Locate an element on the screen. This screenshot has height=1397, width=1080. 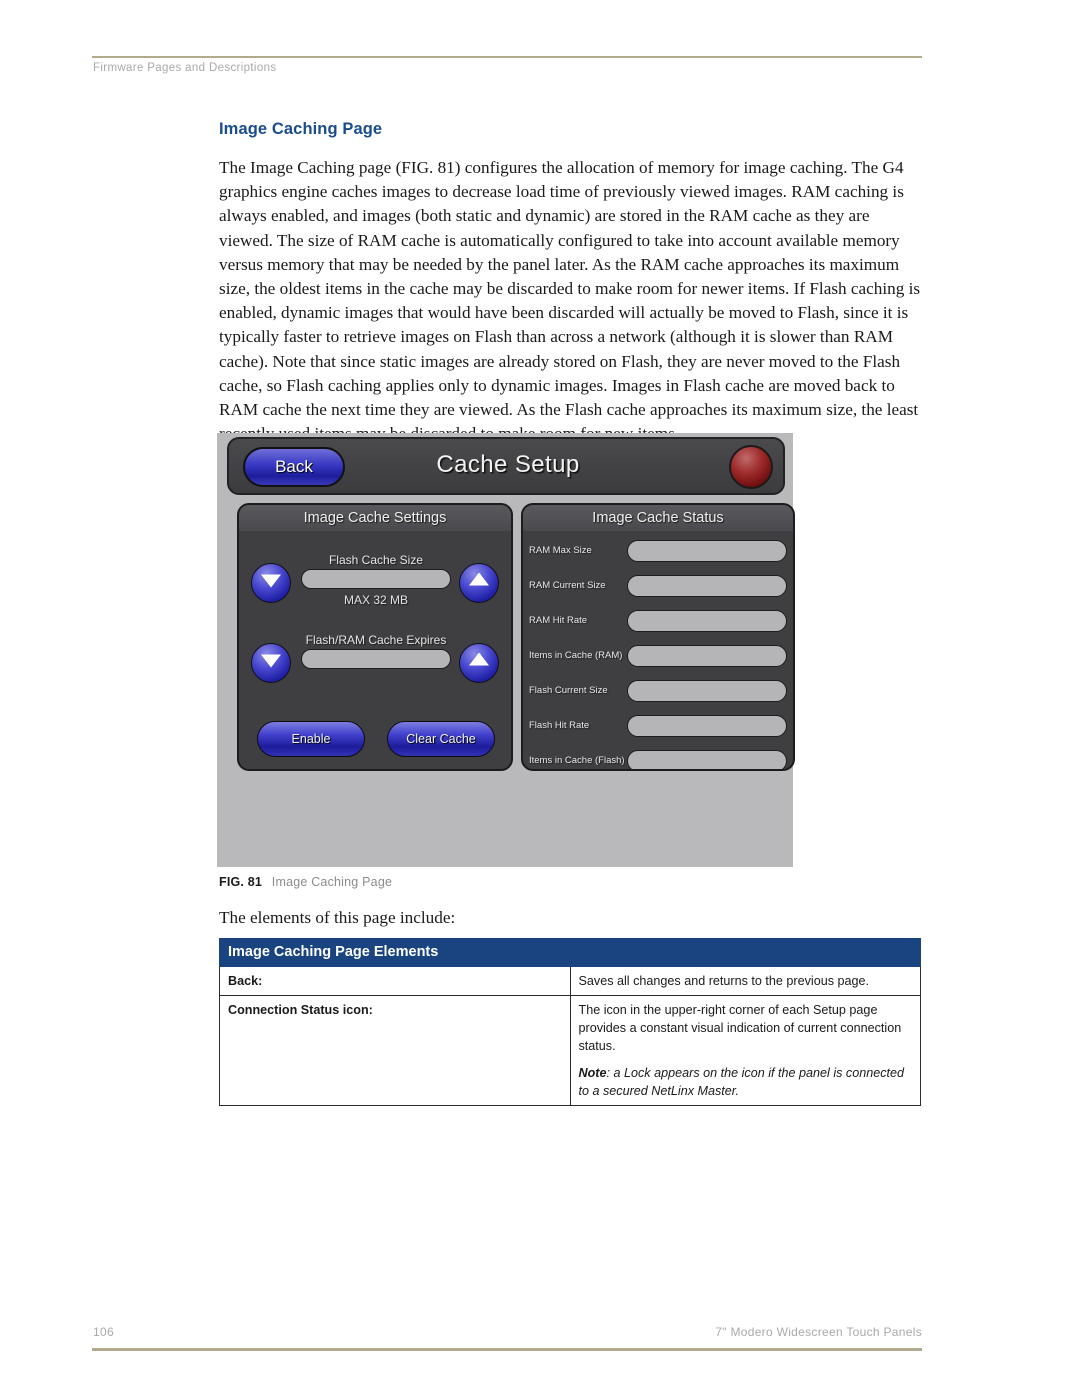
status-panel-title: Image Cache Status is located at coordinates (658, 518).